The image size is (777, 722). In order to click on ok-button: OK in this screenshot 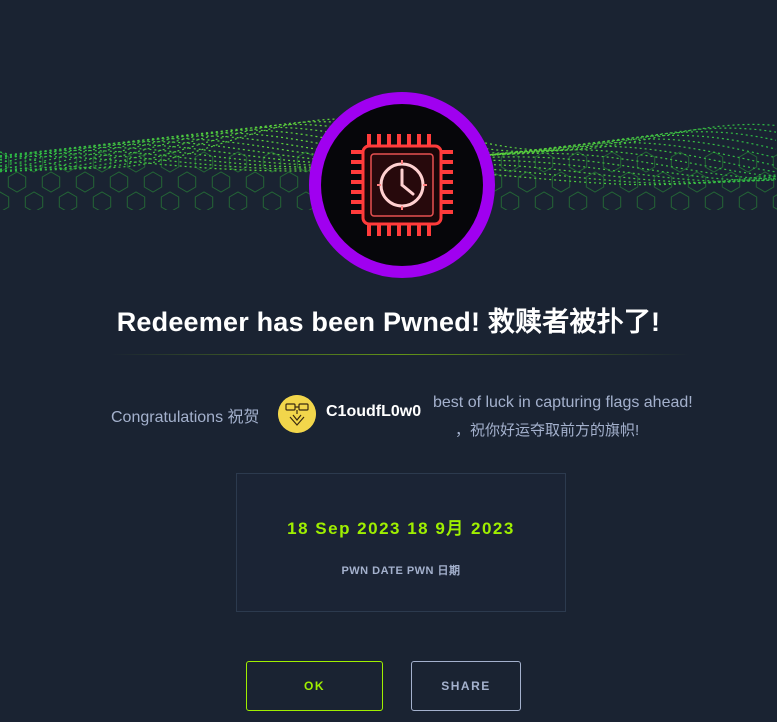, I will do `click(314, 686)`.